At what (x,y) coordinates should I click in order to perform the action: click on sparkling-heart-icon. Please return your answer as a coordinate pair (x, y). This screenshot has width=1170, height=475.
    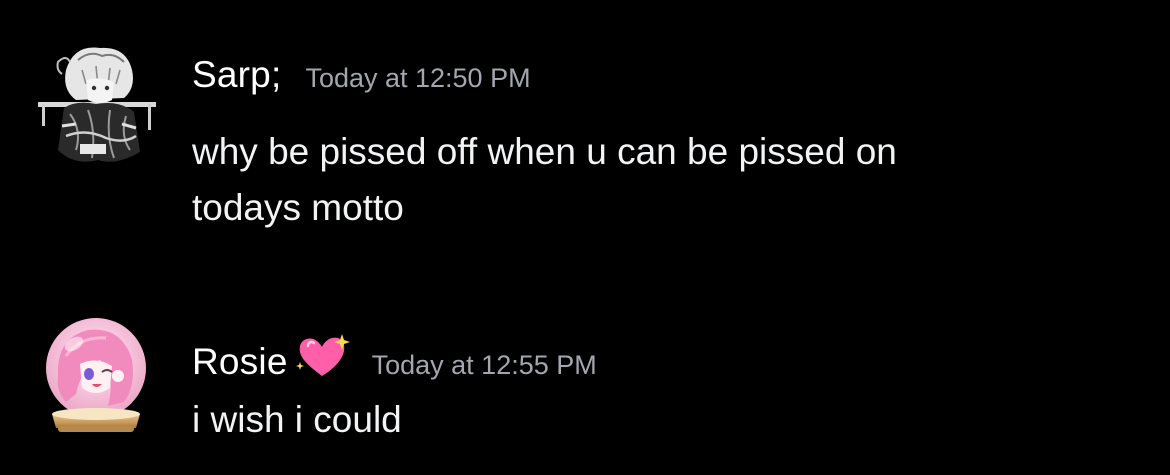
    Looking at the image, I should click on (322, 356).